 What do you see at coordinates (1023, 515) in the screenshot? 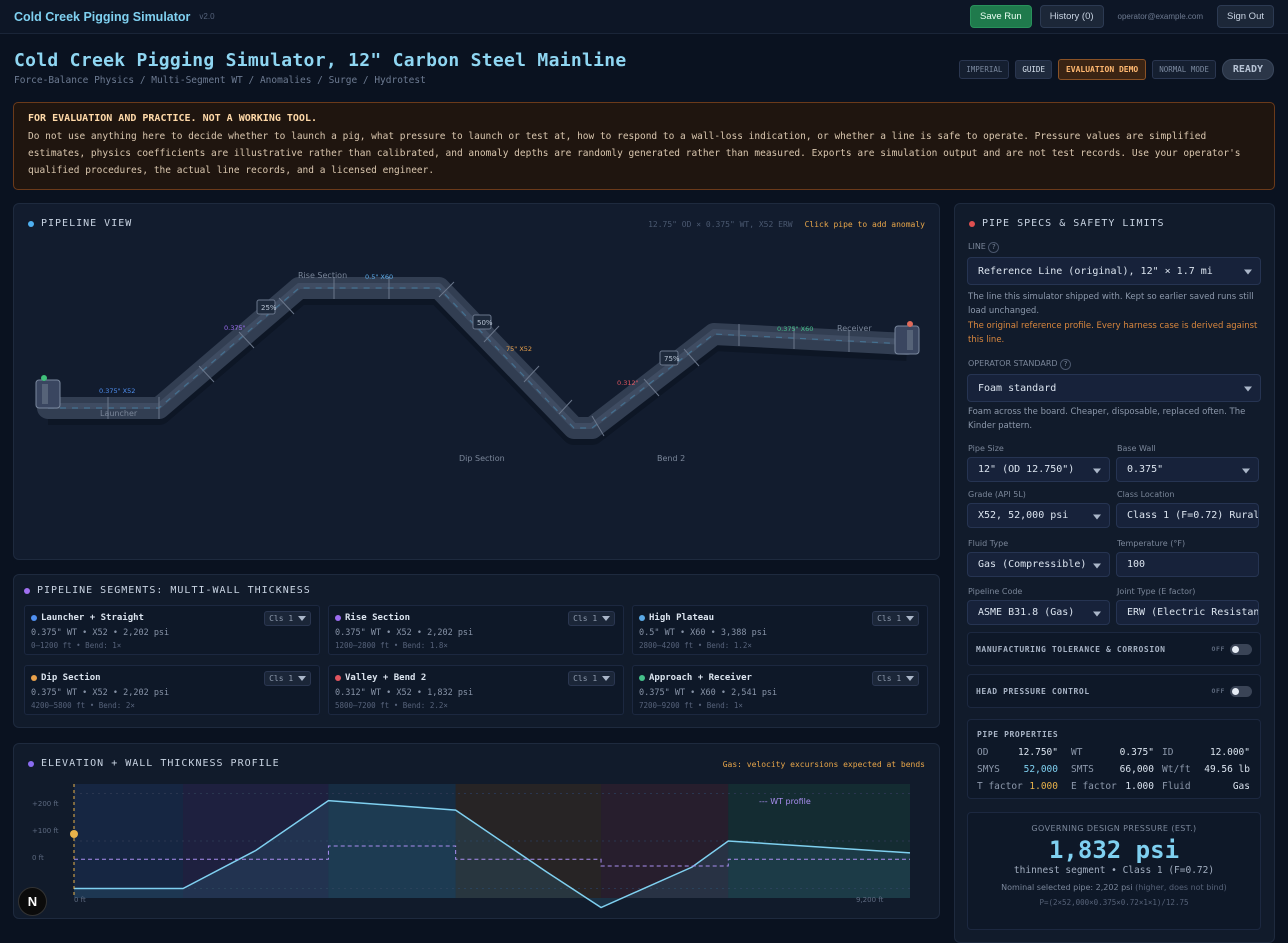
I see `field-value: X52, 52,000 psi` at bounding box center [1023, 515].